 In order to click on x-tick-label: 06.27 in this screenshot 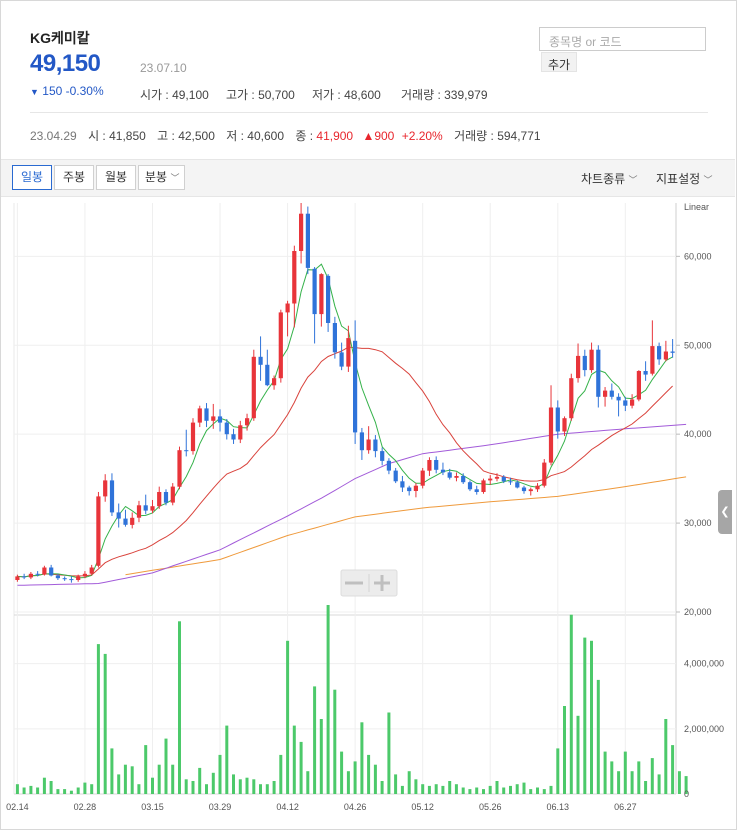, I will do `click(625, 807)`.